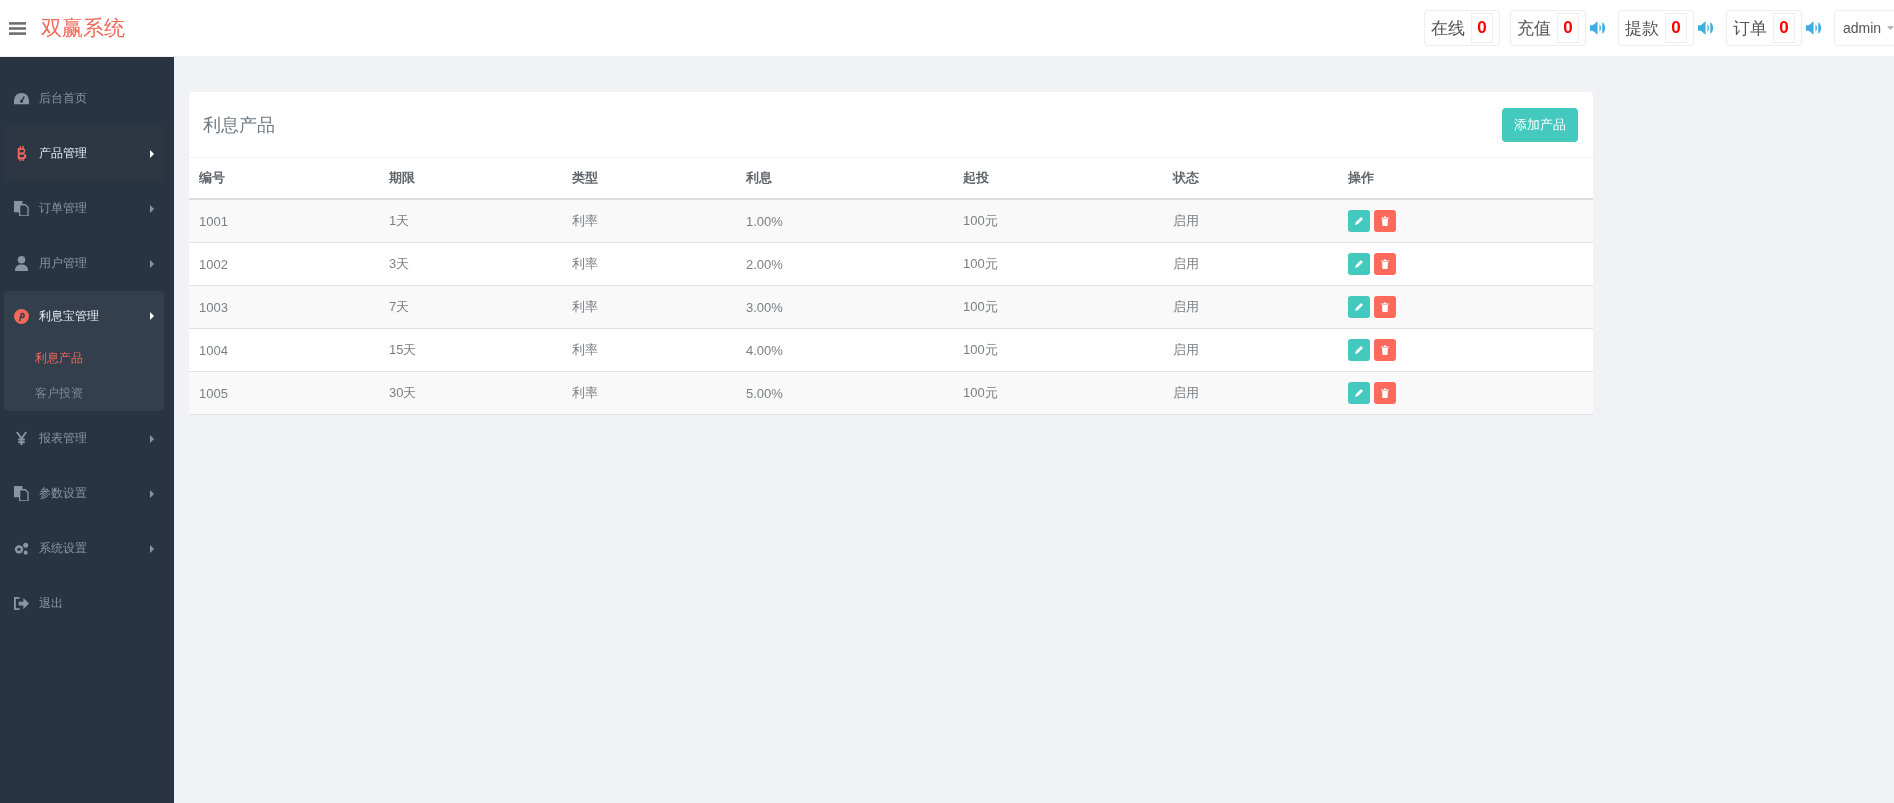  Describe the element at coordinates (21, 316) in the screenshot. I see `circle-p-icon` at that location.